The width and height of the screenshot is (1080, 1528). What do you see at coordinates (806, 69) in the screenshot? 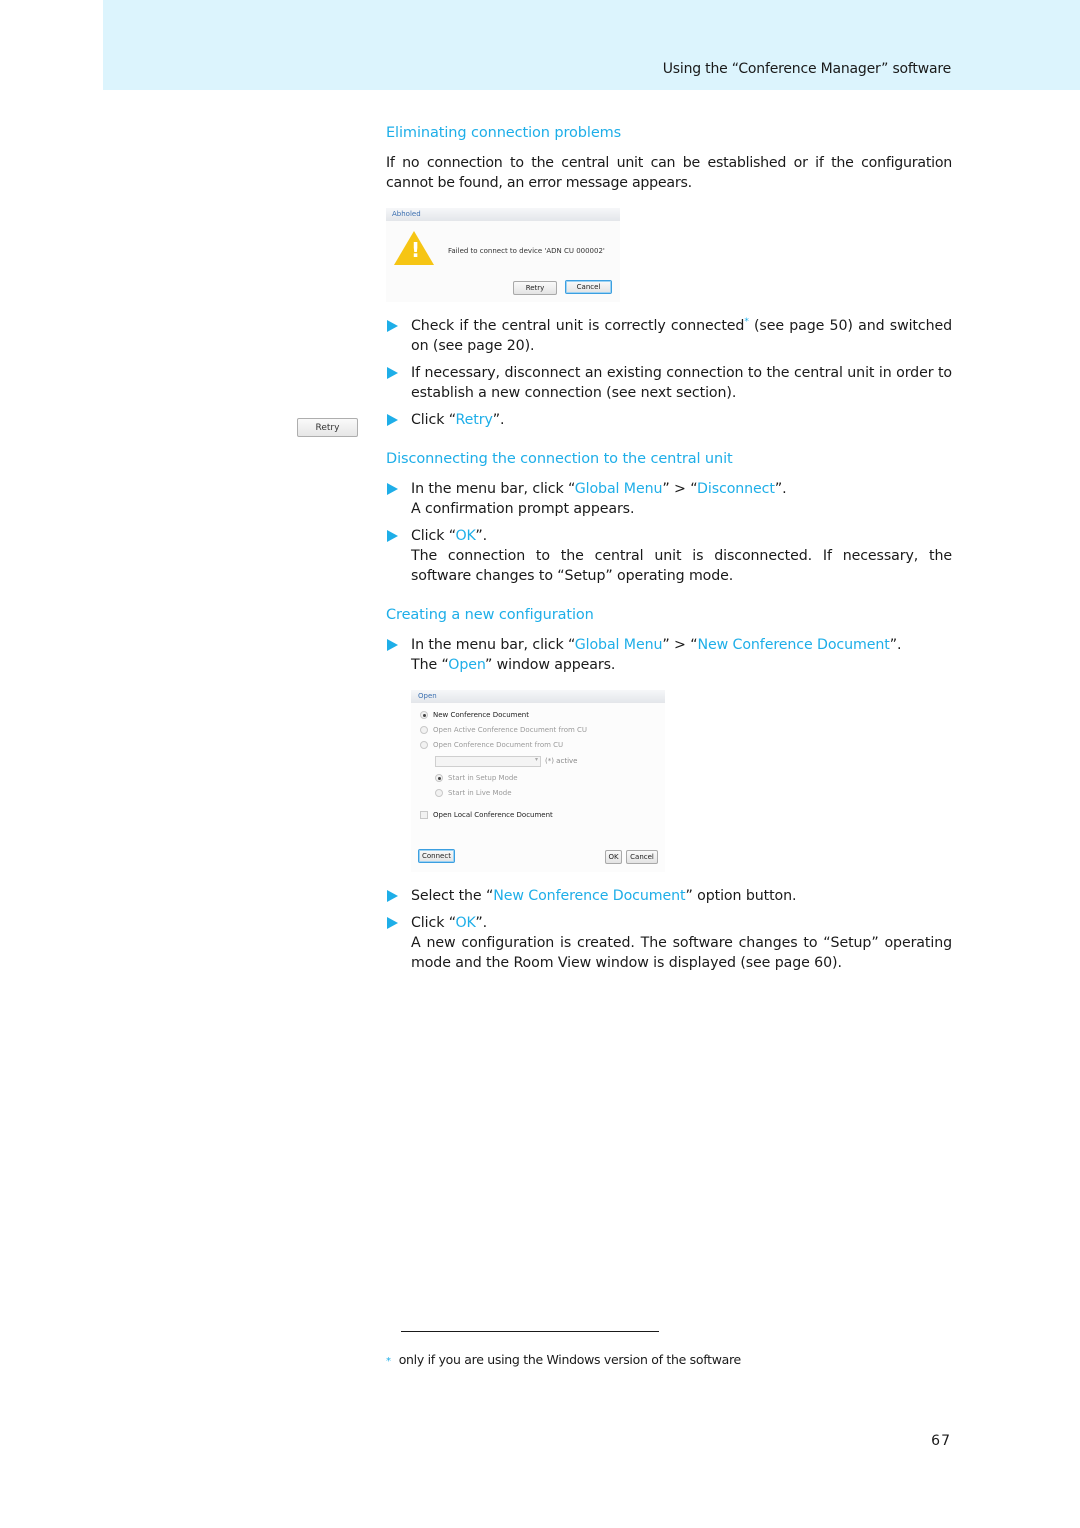
I see `running-header: Using the “Conference Manager” software` at bounding box center [806, 69].